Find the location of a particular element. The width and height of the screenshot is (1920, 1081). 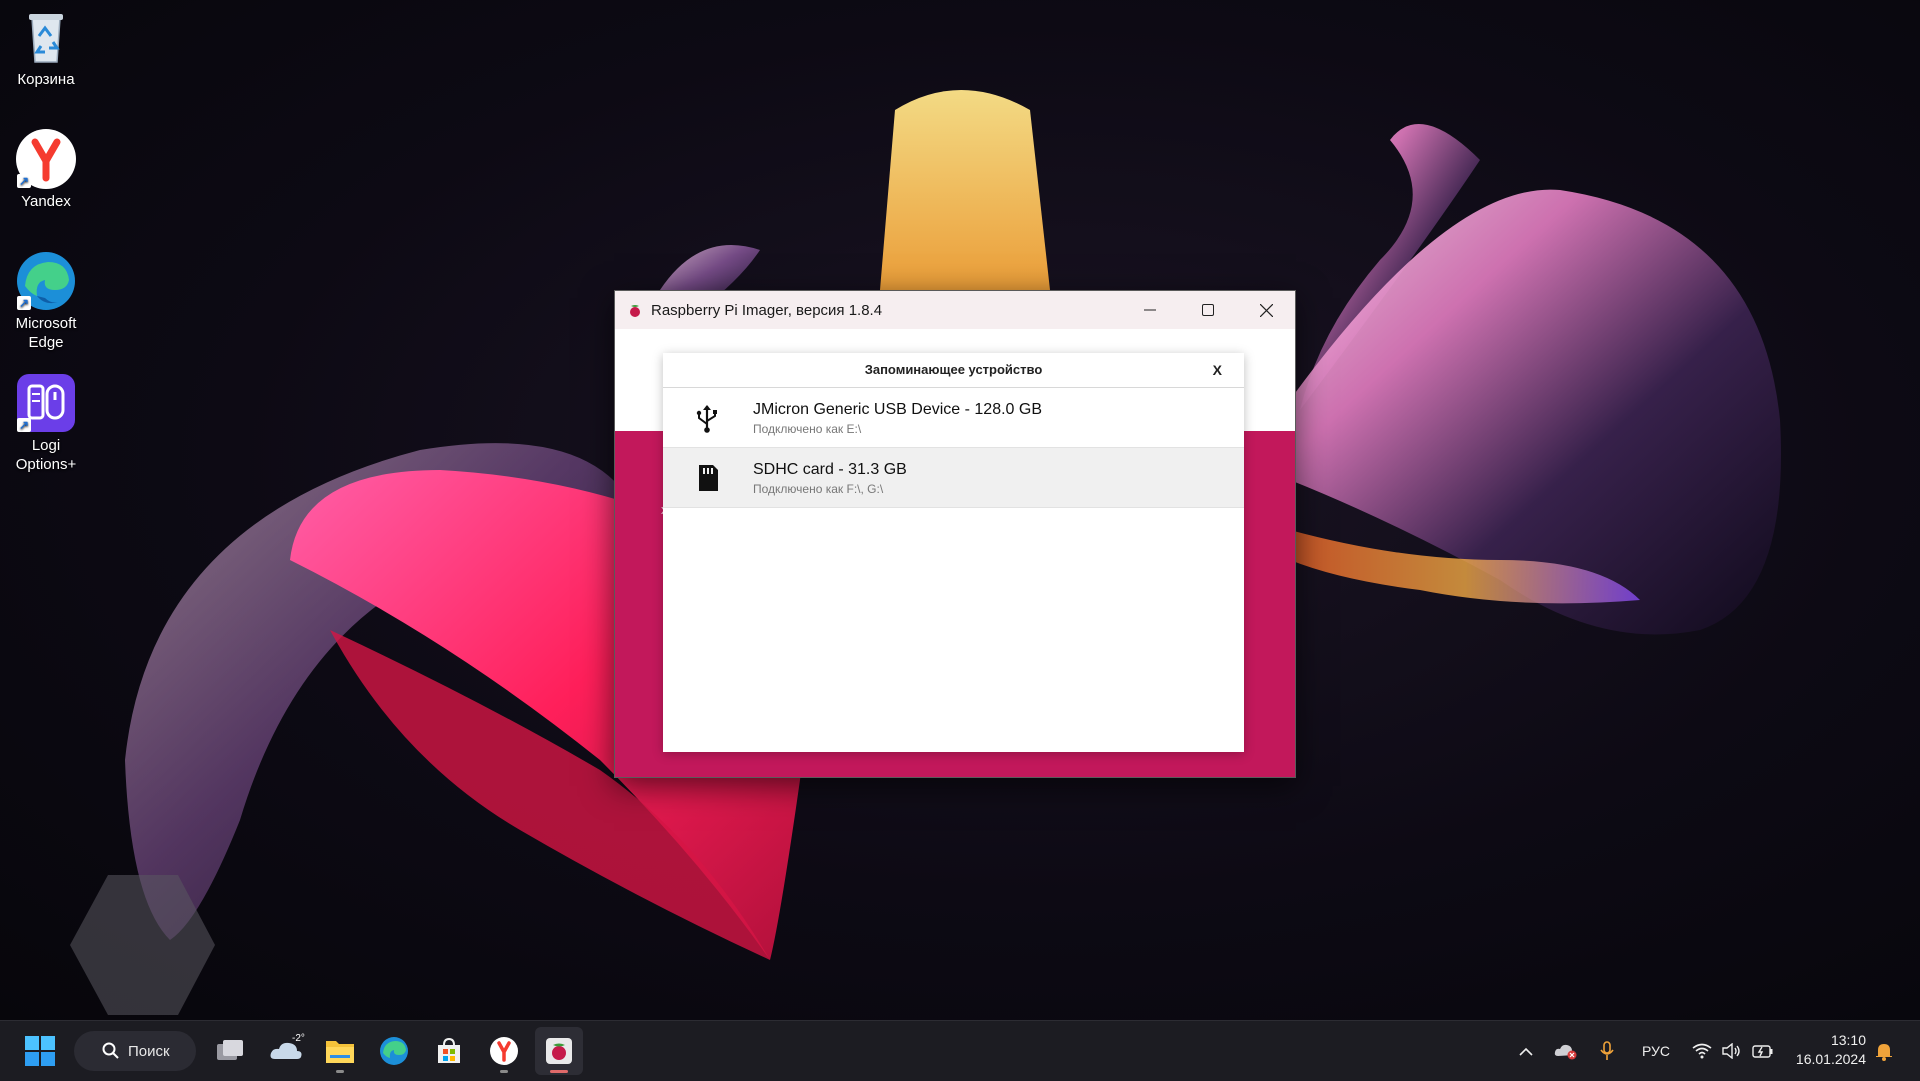

microphone-tray is located at coordinates (1607, 1051).